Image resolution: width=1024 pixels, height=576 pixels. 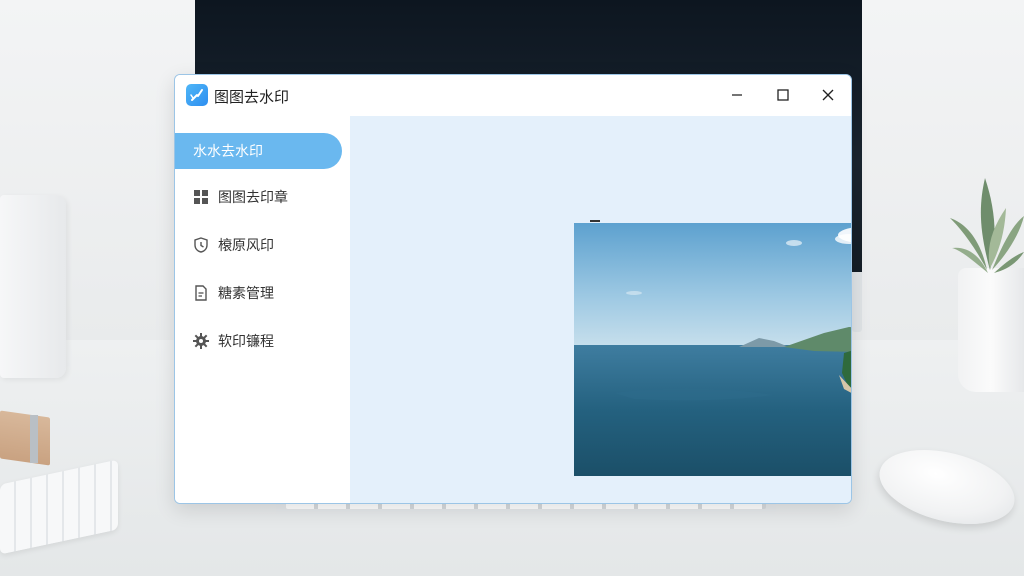 I want to click on sidebar-item-label: 软印镰程, so click(x=246, y=342).